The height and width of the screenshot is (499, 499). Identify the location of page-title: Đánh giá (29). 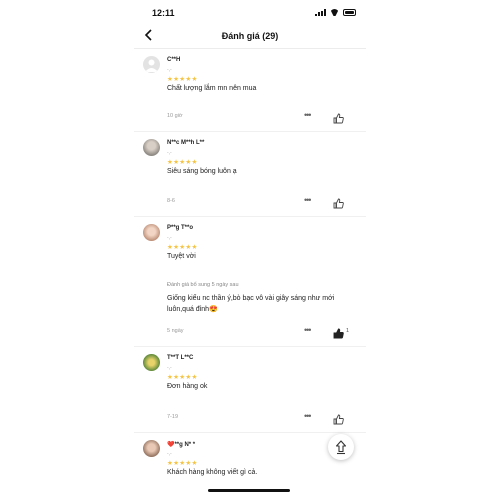
(250, 36).